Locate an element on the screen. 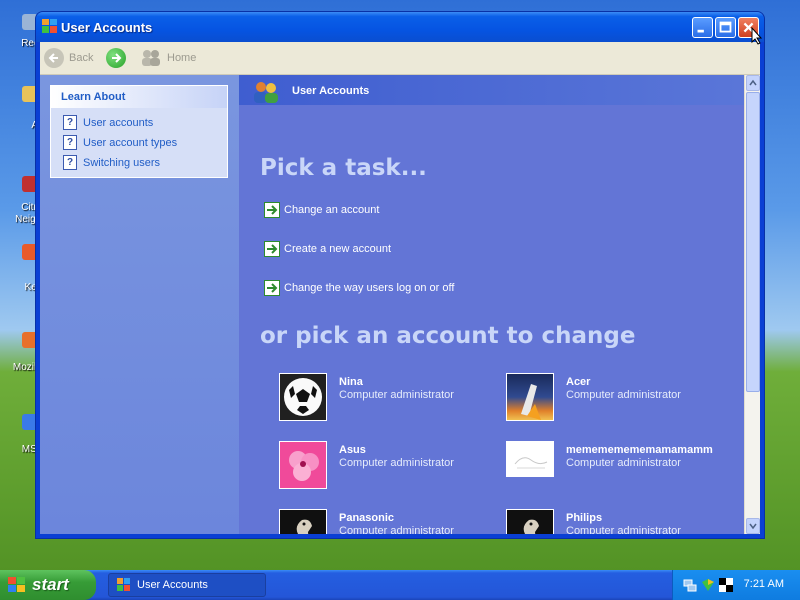 The image size is (800, 600). start-button: start is located at coordinates (48, 585).